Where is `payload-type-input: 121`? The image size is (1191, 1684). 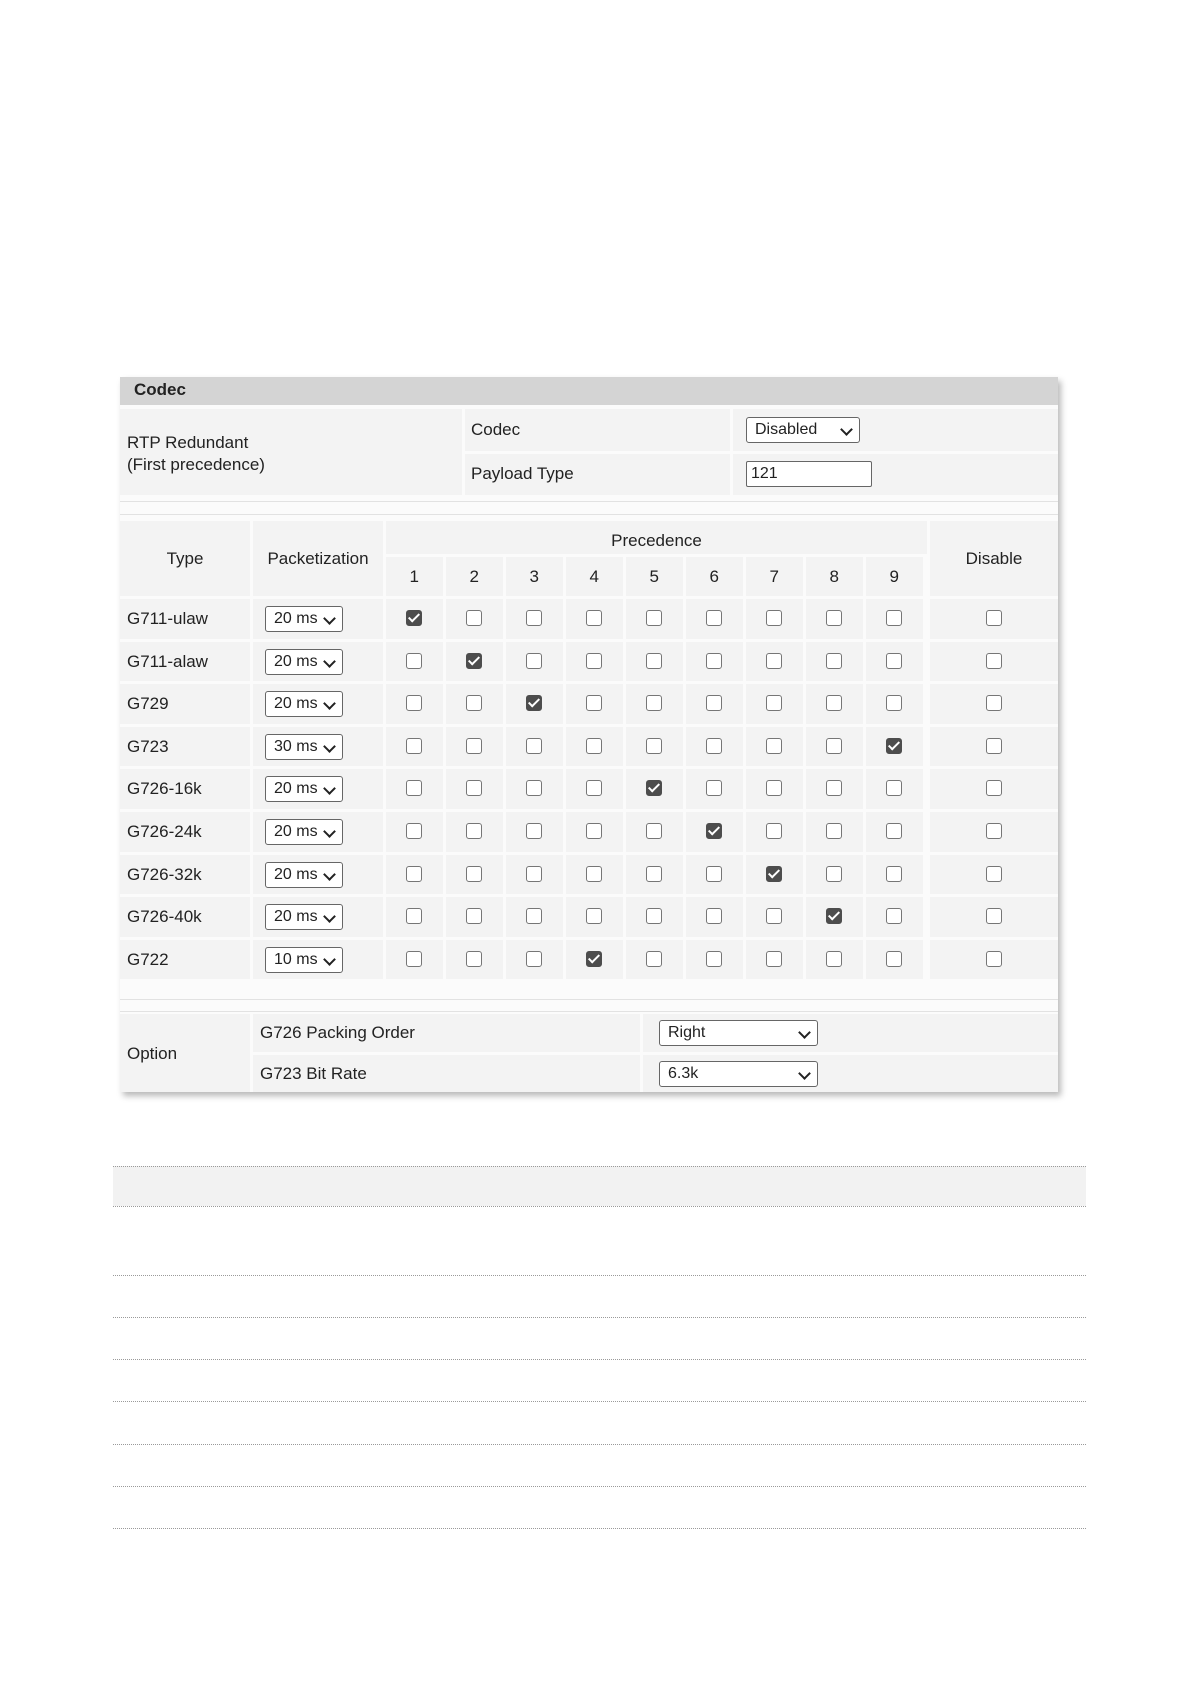
payload-type-input: 121 is located at coordinates (809, 474).